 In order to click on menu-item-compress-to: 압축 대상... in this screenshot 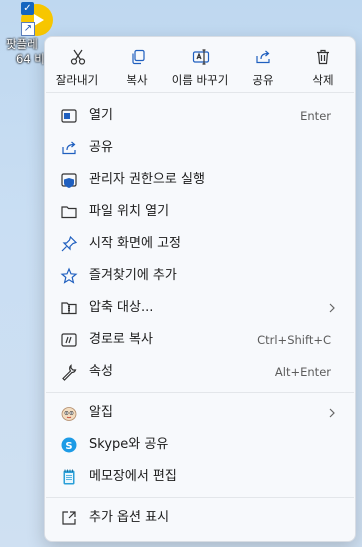, I will do `click(200, 308)`.